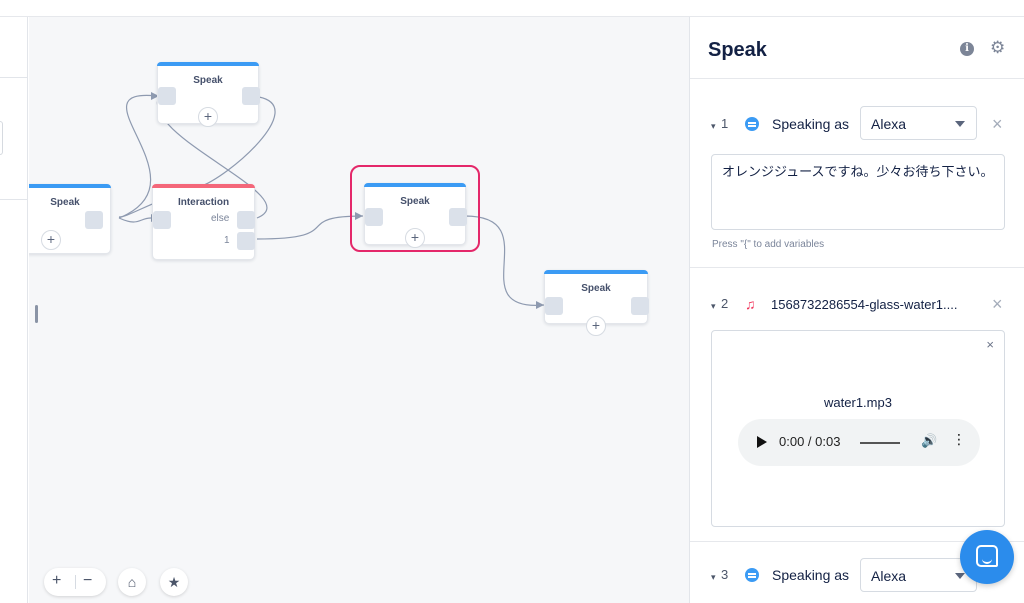 The height and width of the screenshot is (603, 1024). I want to click on step-number: 1, so click(725, 123).